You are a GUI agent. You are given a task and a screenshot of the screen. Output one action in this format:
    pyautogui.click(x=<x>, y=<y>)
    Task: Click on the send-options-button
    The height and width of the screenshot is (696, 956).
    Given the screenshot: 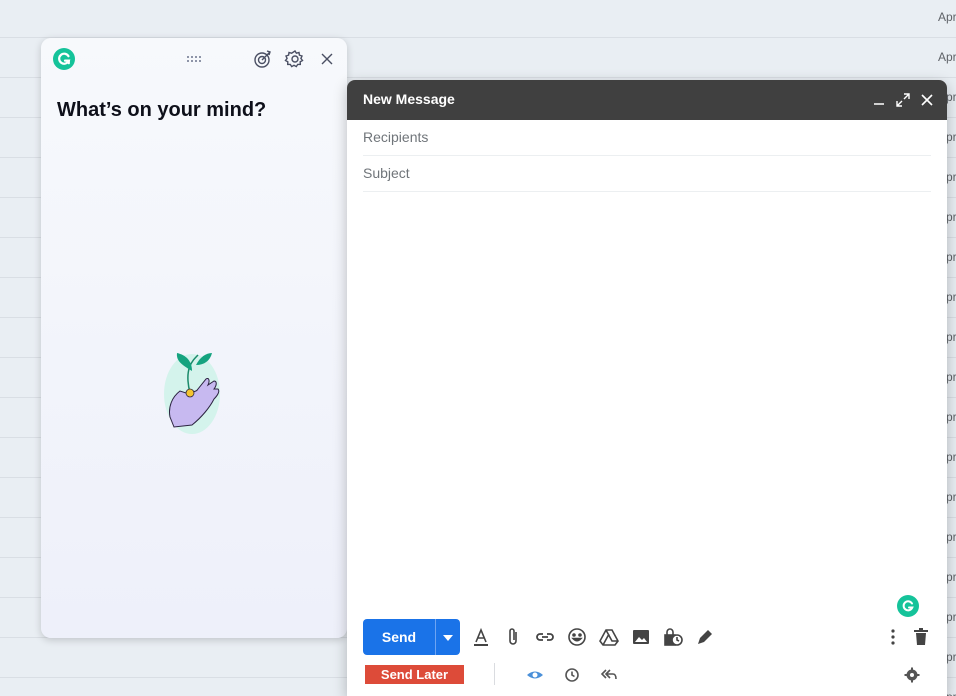 What is the action you would take?
    pyautogui.click(x=448, y=637)
    